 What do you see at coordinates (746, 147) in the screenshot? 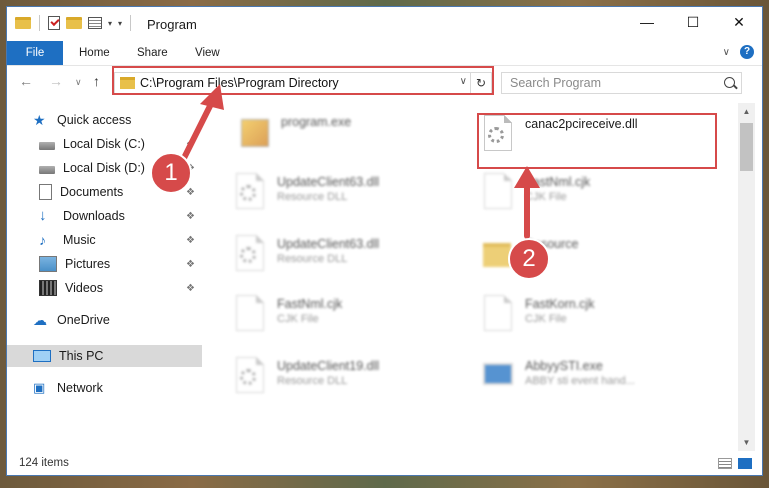
I see `scroll-thumb` at bounding box center [746, 147].